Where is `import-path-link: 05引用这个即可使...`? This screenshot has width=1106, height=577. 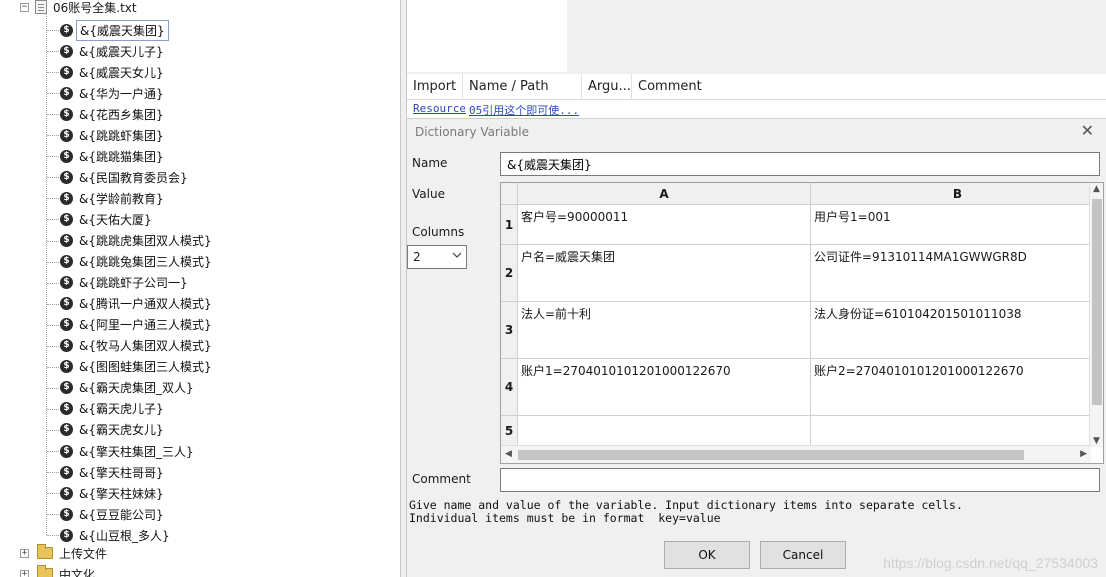 import-path-link: 05引用这个即可使... is located at coordinates (524, 110).